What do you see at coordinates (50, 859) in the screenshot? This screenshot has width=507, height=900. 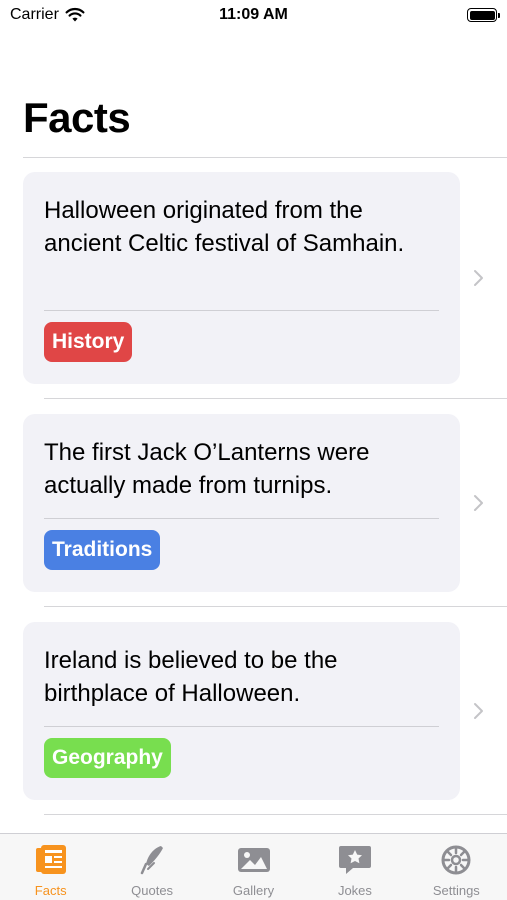 I see `newspaper-icon` at bounding box center [50, 859].